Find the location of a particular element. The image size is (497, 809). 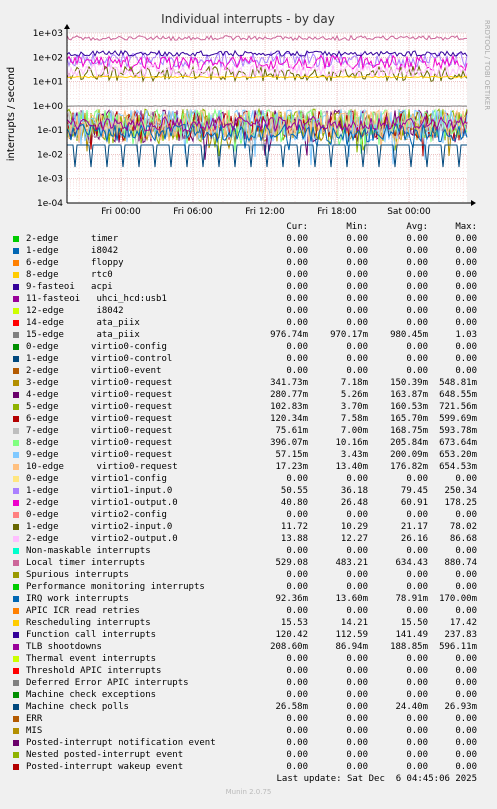

series-max: 237.83 is located at coordinates (460, 635).